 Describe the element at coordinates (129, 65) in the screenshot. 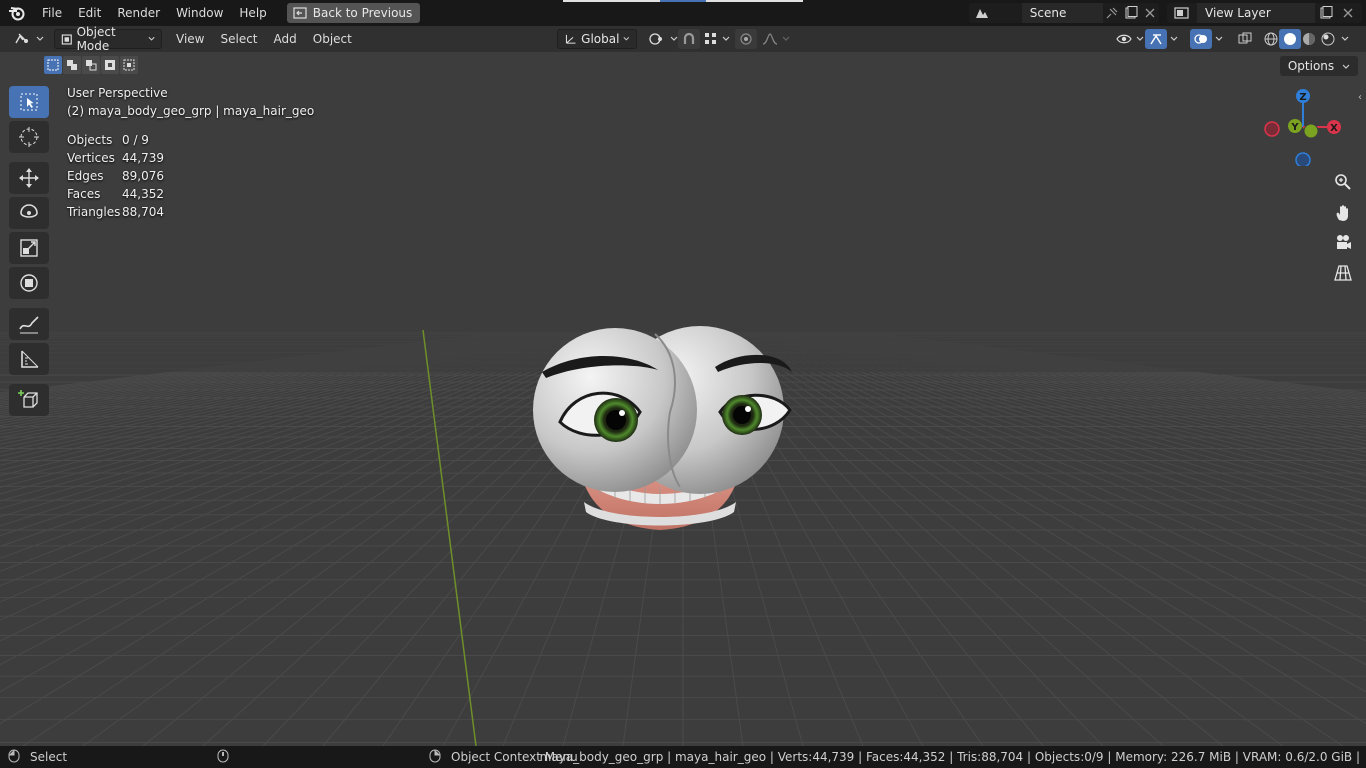

I see `select-intersect-icon` at that location.